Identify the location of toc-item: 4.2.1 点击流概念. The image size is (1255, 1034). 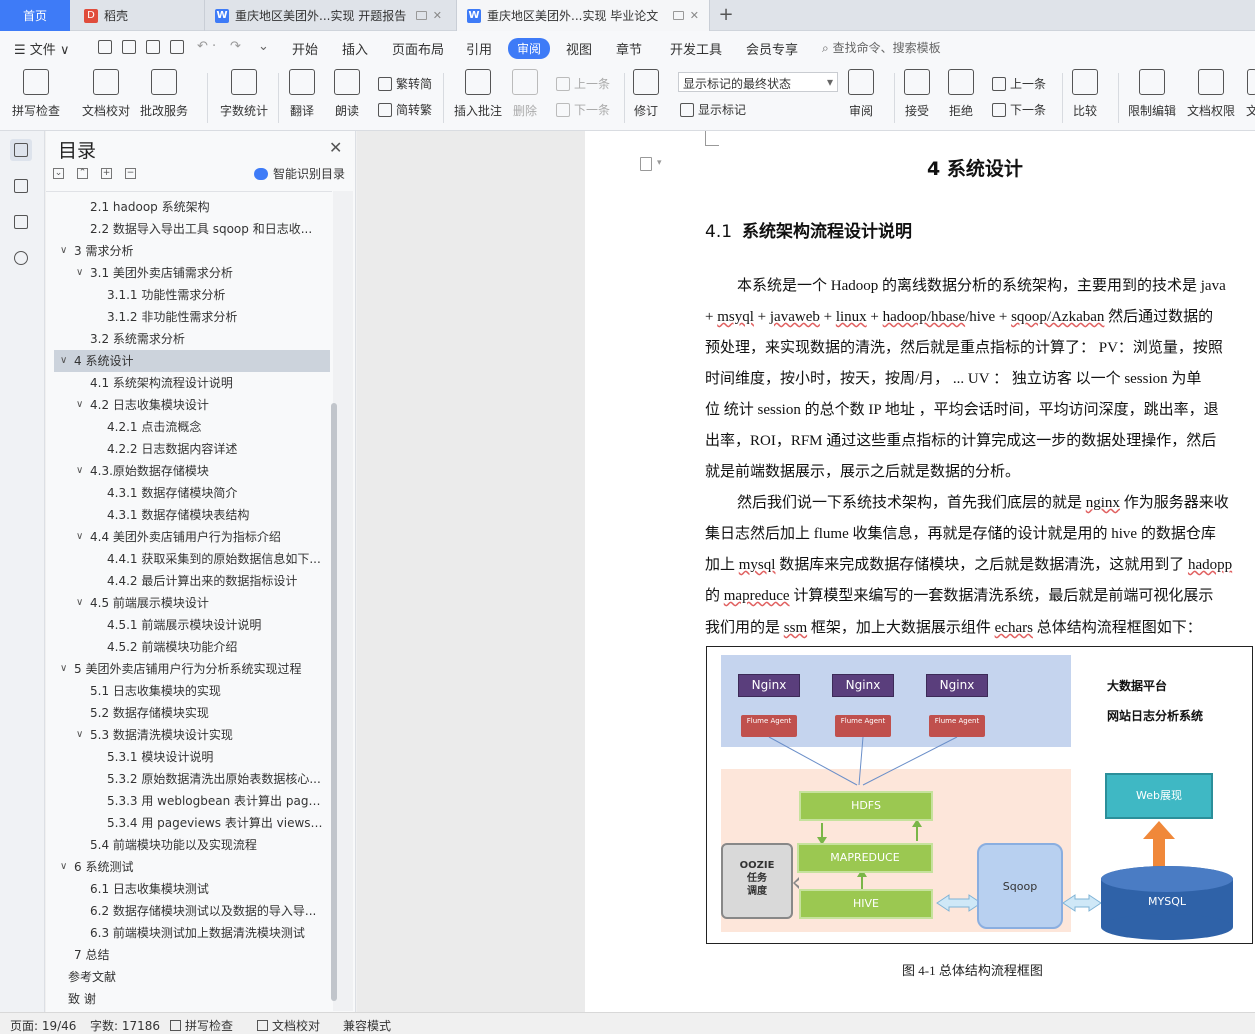
(192, 427).